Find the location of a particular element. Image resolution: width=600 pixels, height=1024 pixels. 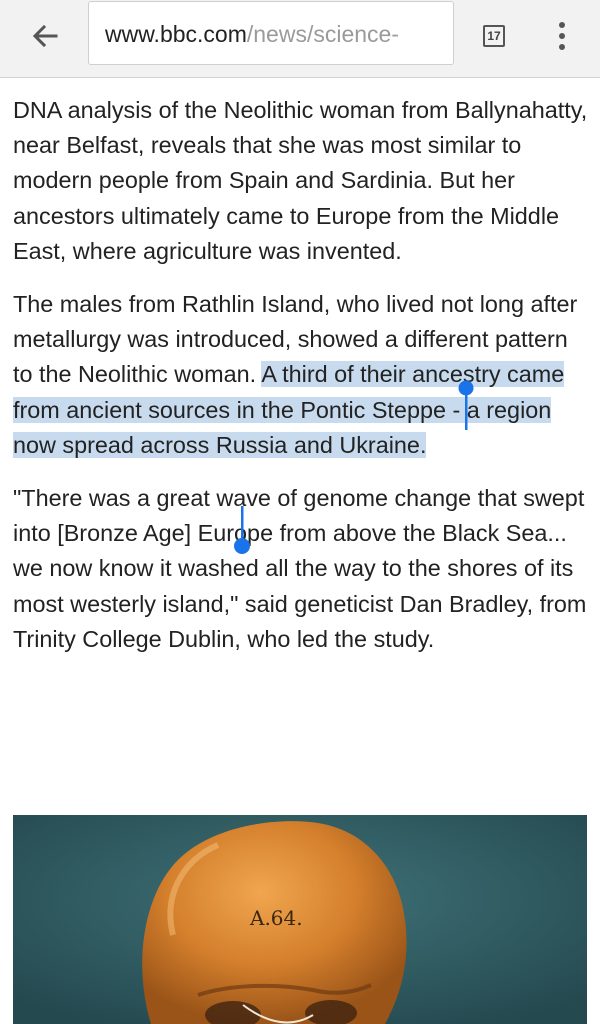

tab-count-icon: 17 is located at coordinates (494, 36).